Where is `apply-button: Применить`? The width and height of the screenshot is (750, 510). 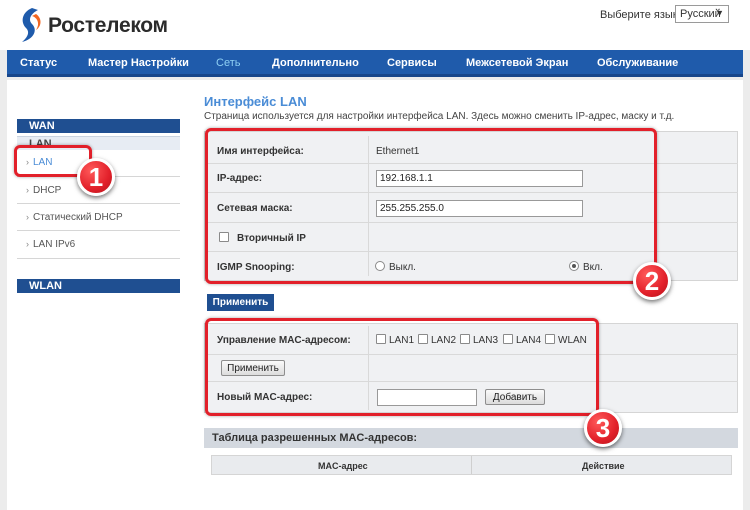 apply-button: Применить is located at coordinates (240, 302).